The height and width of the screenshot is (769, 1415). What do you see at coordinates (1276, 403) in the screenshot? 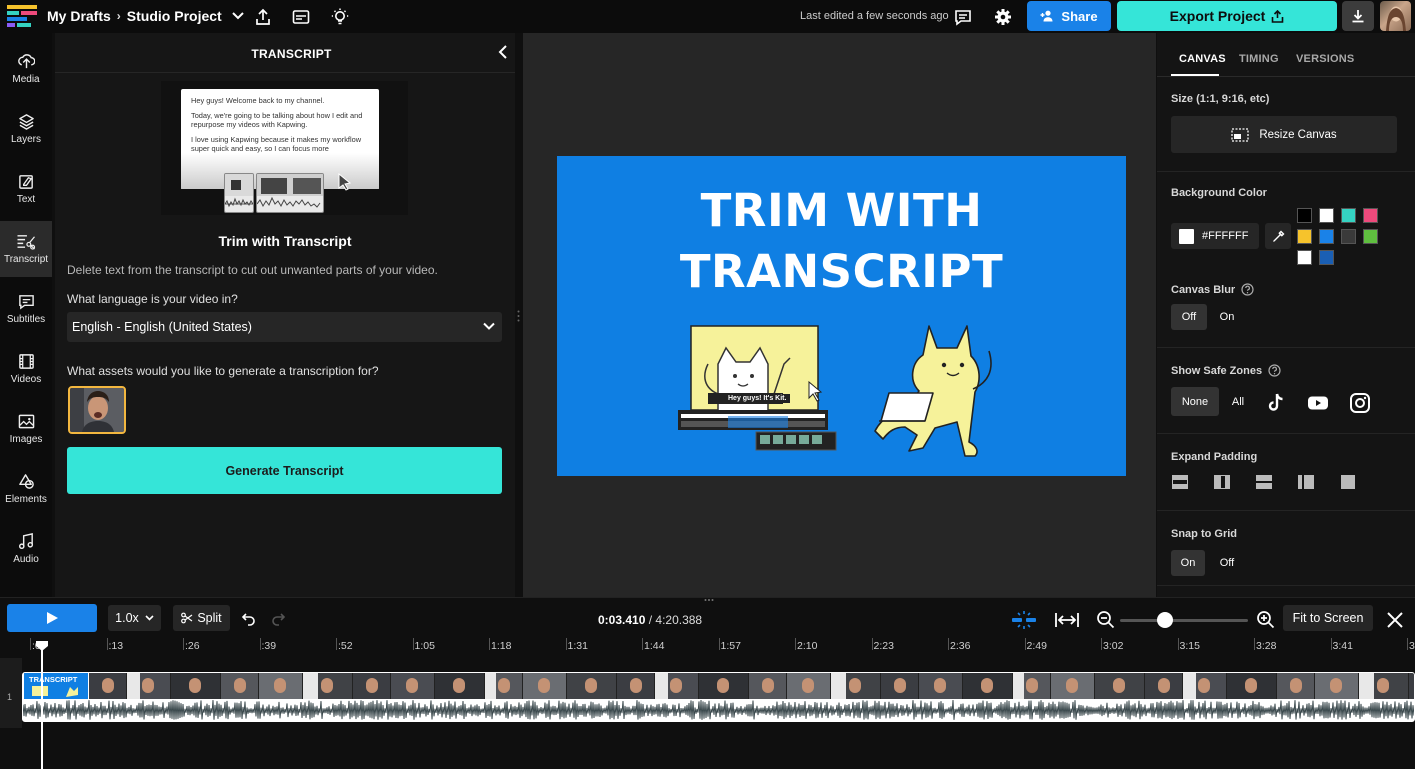
I see `tiktok-icon` at bounding box center [1276, 403].